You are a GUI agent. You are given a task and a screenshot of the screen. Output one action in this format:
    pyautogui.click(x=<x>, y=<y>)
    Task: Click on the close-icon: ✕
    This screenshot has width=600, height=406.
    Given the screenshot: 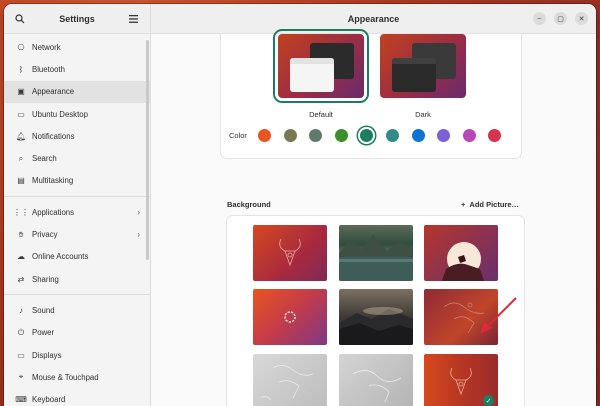 What is the action you would take?
    pyautogui.click(x=581, y=18)
    